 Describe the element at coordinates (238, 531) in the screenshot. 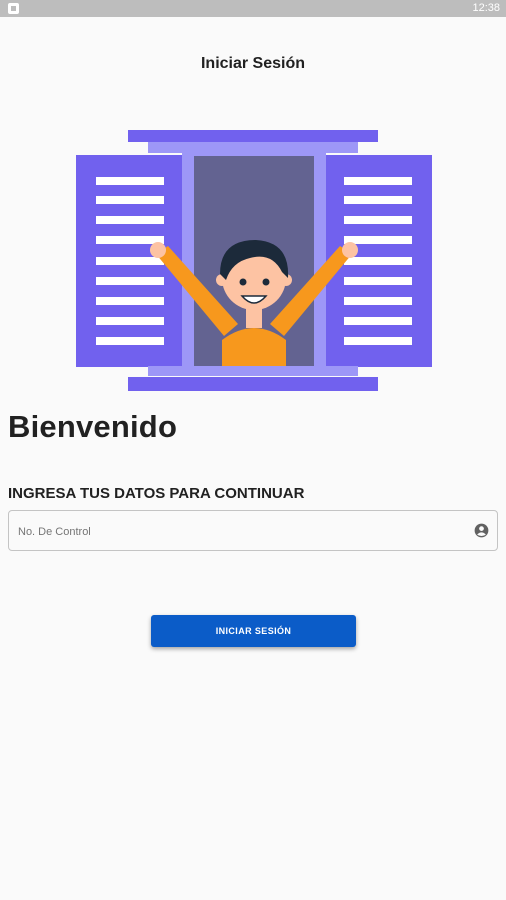

I see `control-number-input` at that location.